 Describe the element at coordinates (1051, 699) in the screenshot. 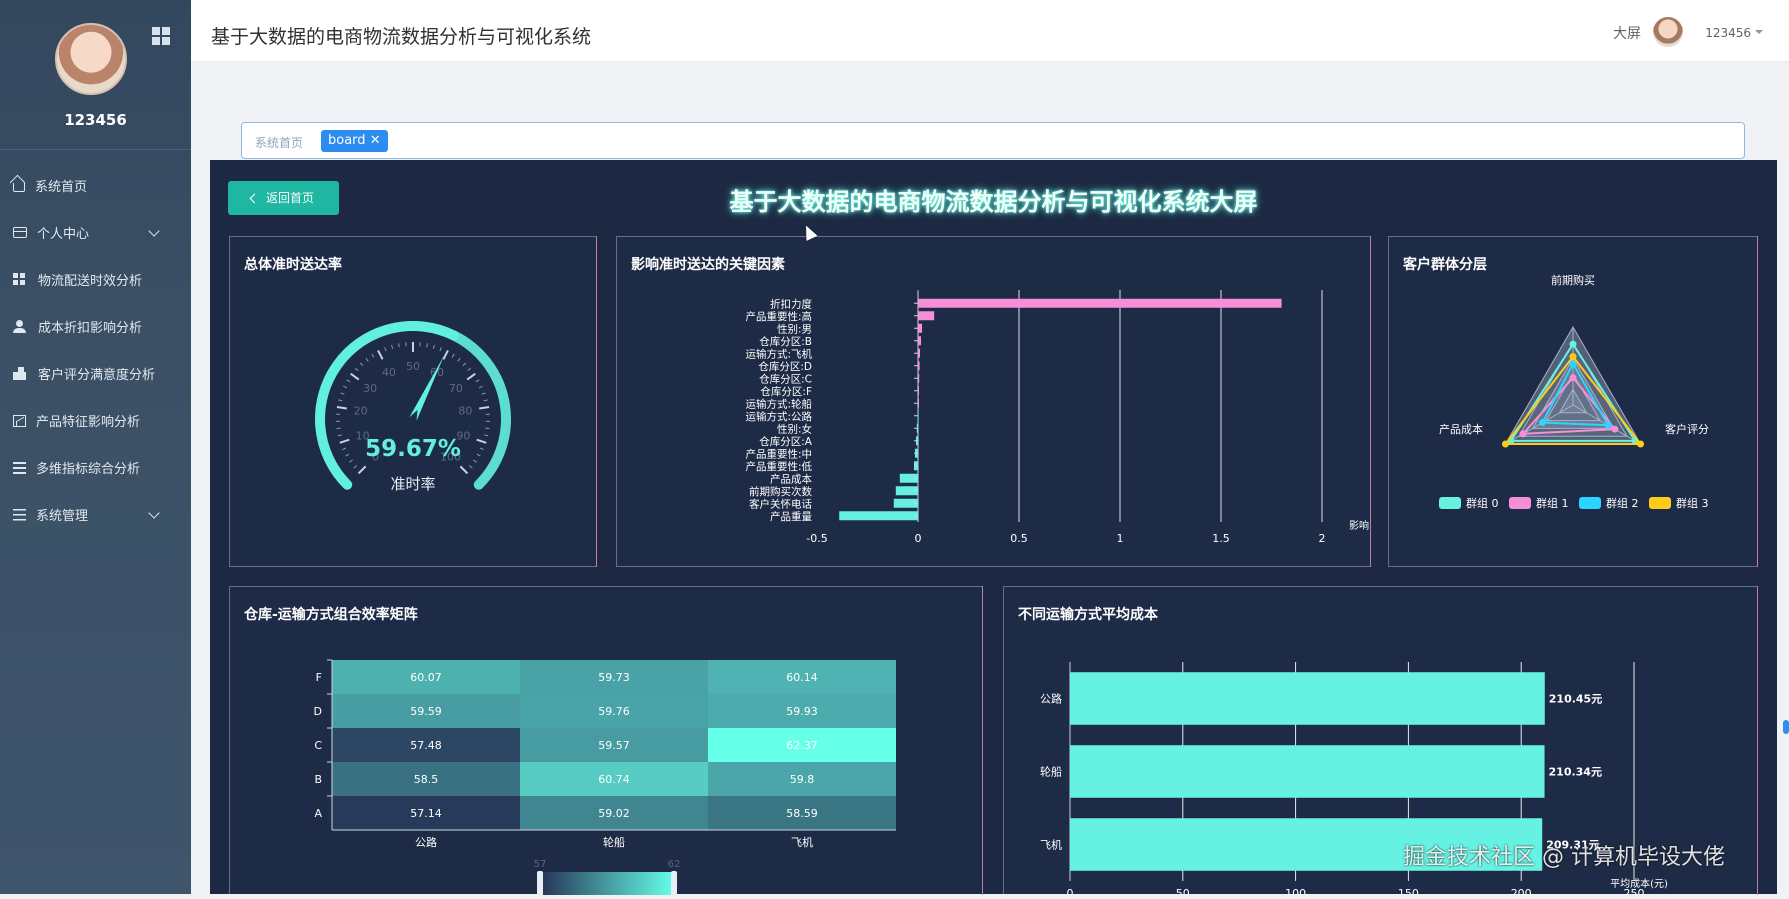

I see `cost-category-label: 公路` at that location.